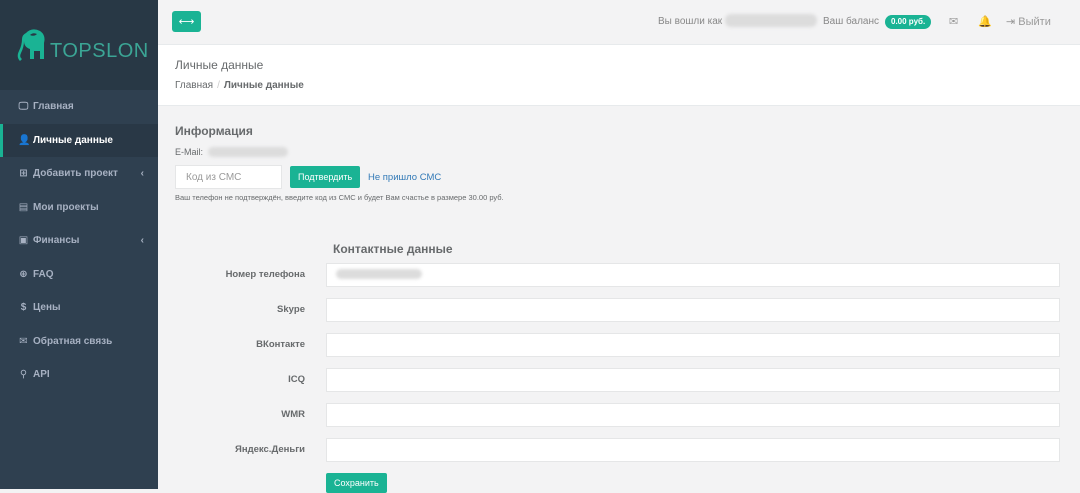  What do you see at coordinates (23, 274) in the screenshot?
I see `lifebuoy-icon: ⊕` at bounding box center [23, 274].